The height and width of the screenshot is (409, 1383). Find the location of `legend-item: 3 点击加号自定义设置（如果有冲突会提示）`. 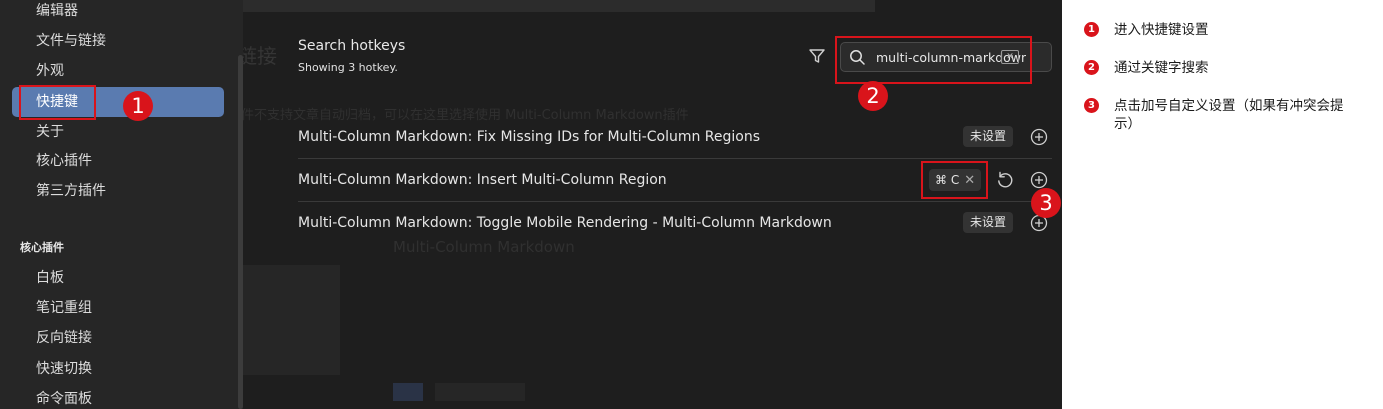

legend-item: 3 点击加号自定义设置（如果有冲突会提示） is located at coordinates (1215, 115).